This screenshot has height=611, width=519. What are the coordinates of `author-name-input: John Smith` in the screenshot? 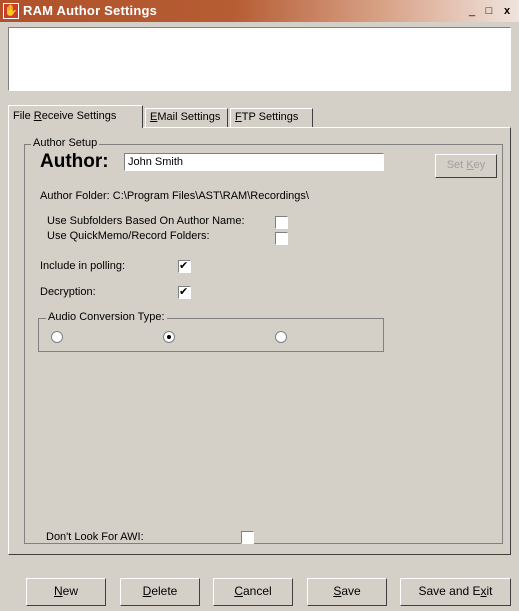 It's located at (254, 162).